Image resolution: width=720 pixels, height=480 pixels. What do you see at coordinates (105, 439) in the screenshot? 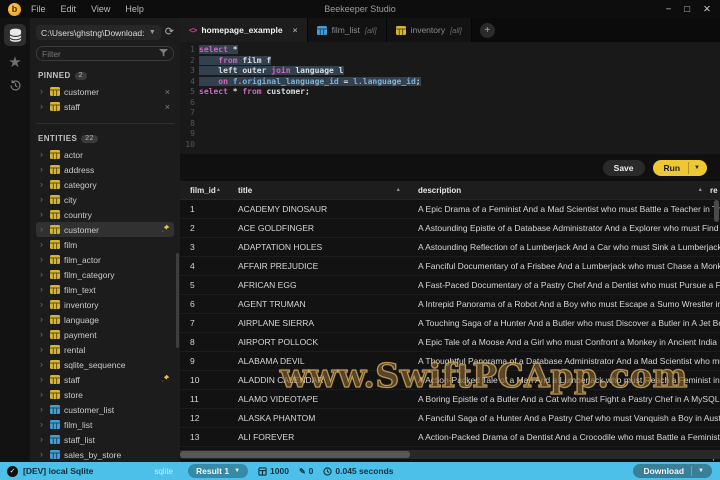
I see `entity-item-staff_list: › staff_list` at bounding box center [105, 439].